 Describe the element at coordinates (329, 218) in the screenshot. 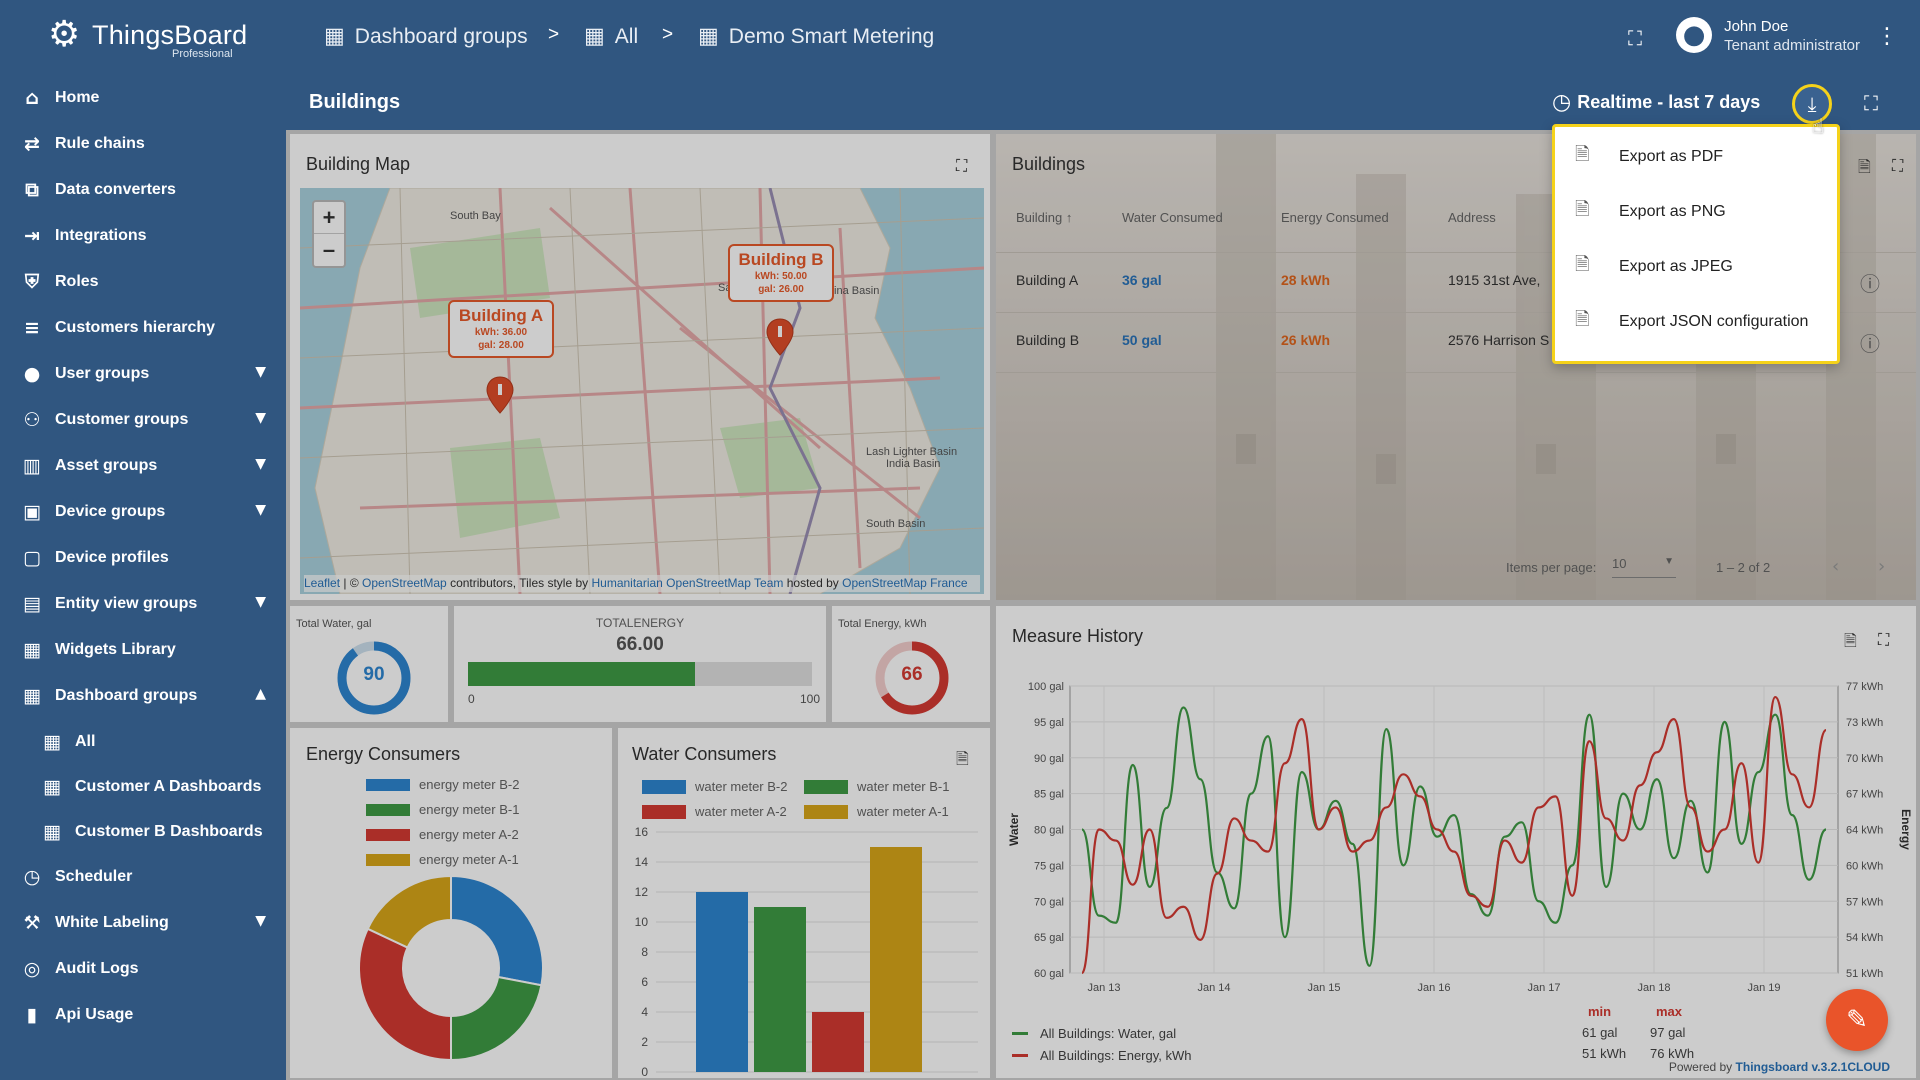

I see `zoom-in-button: +` at that location.